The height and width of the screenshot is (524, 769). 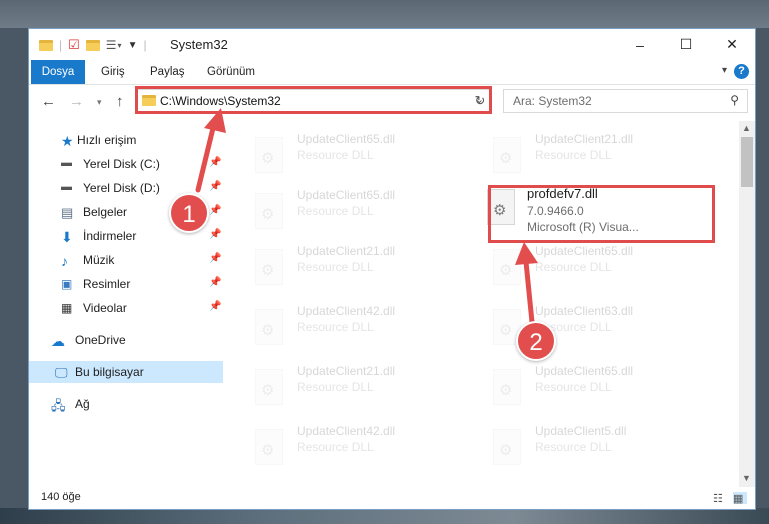 I want to click on tab-giris: Giriş, so click(x=113, y=72).